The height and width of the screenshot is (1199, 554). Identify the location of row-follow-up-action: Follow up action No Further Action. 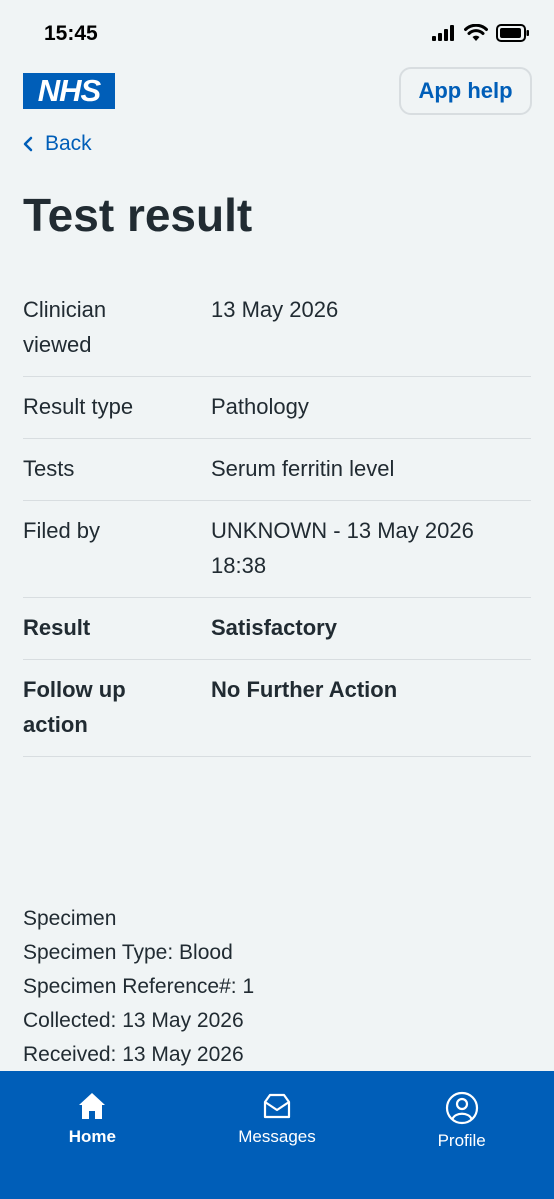
(277, 708).